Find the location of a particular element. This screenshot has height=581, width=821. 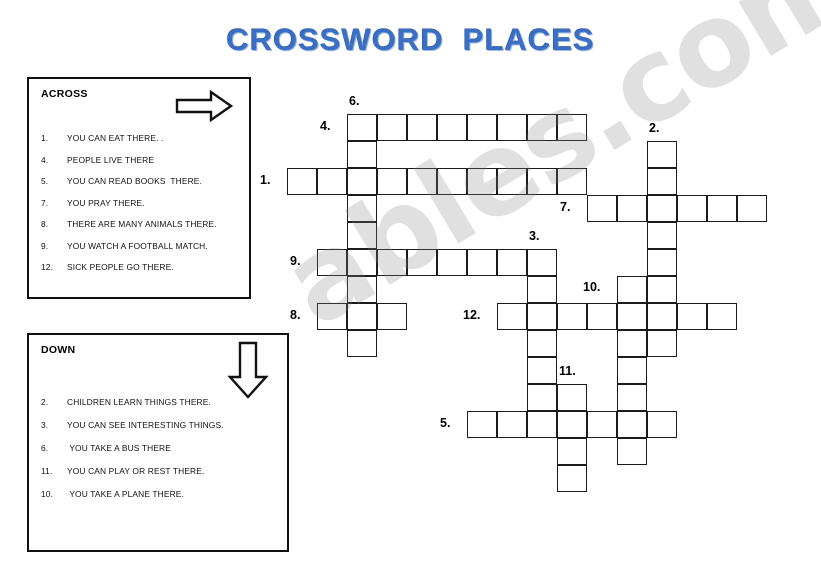

crossword-clue-number: 3. is located at coordinates (534, 236).